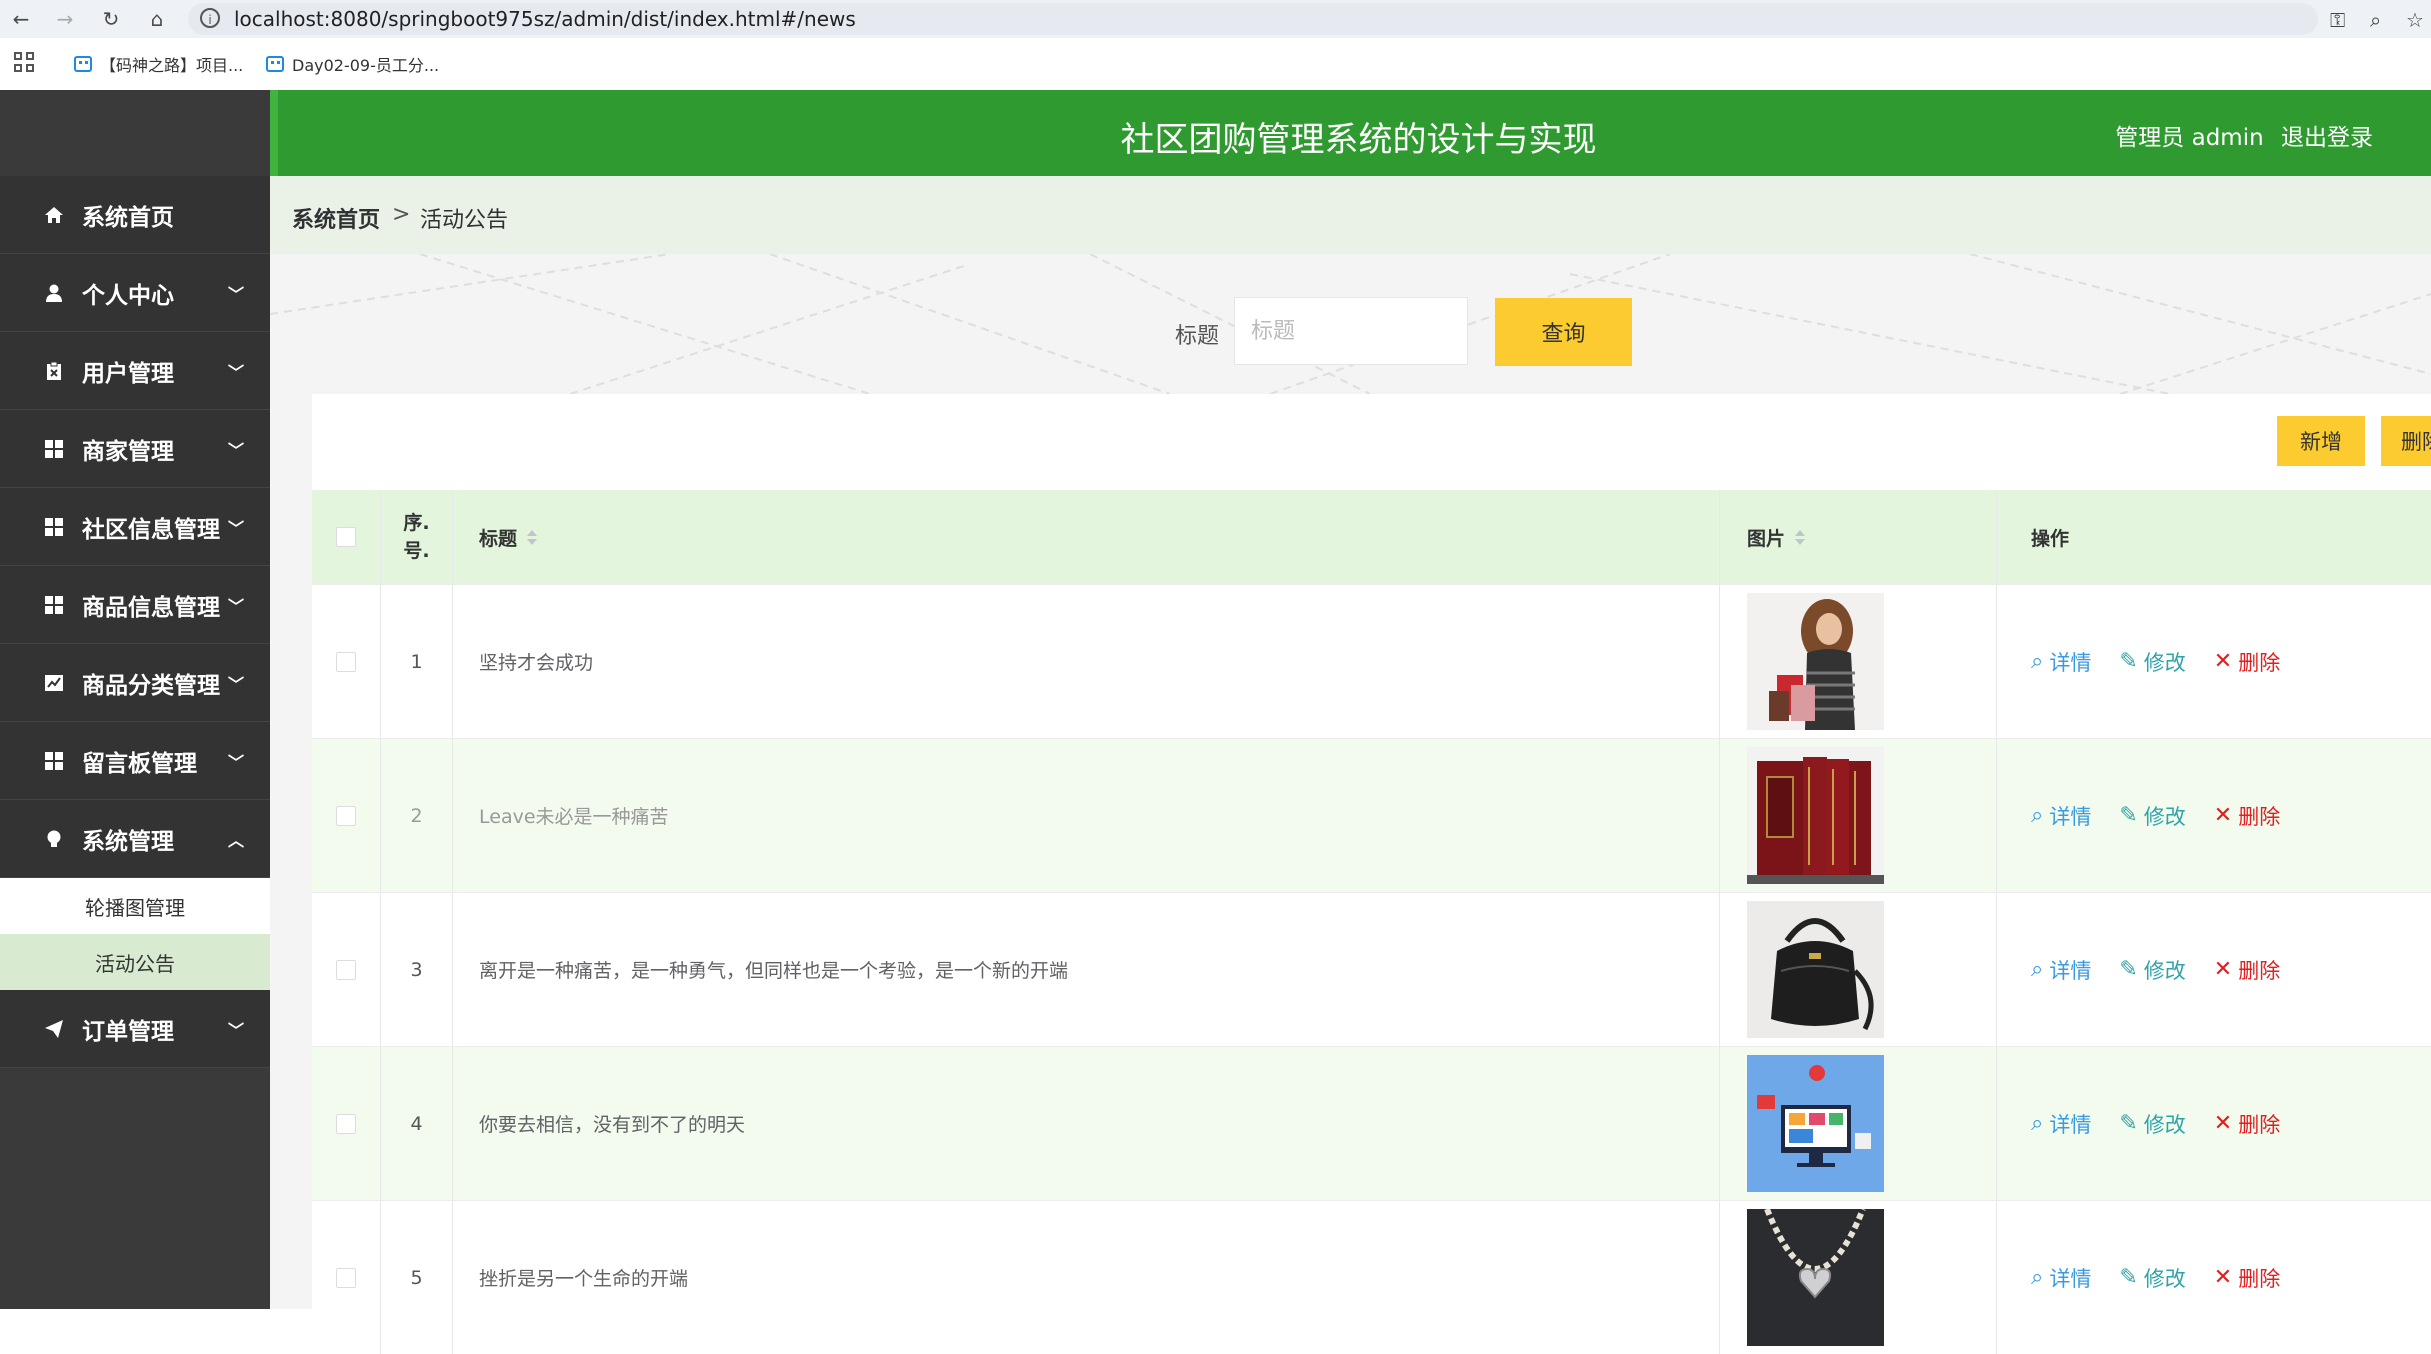 Image resolution: width=2431 pixels, height=1354 pixels. I want to click on woman-shopping-photo, so click(1815, 661).